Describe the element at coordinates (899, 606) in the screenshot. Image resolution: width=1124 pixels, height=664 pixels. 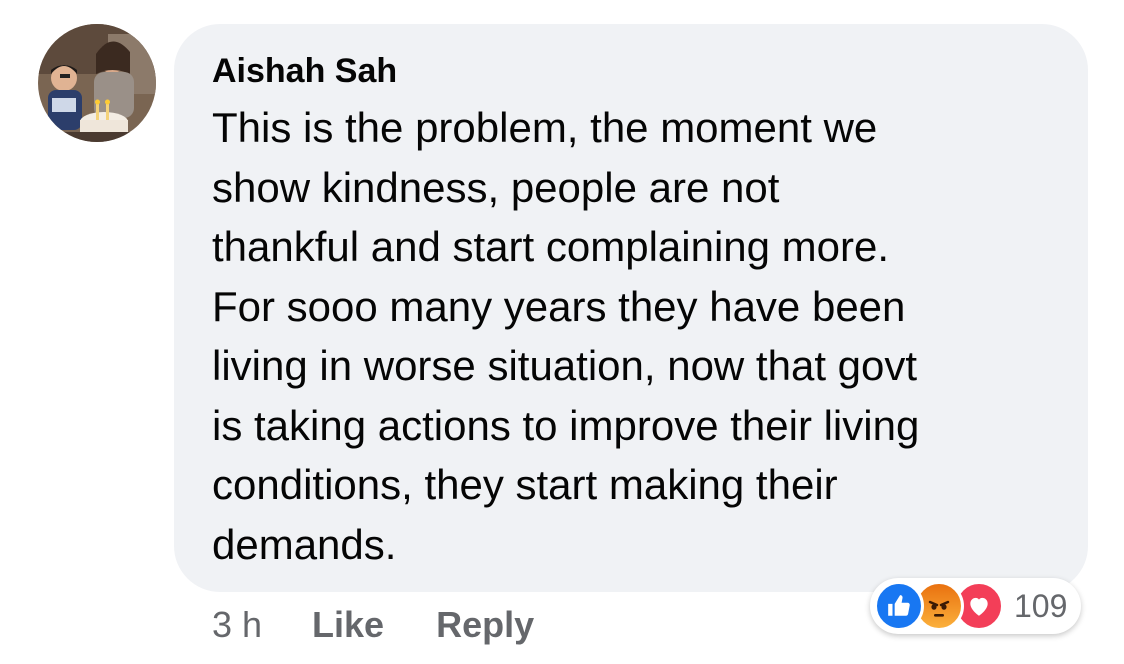
I see `like-icon` at that location.